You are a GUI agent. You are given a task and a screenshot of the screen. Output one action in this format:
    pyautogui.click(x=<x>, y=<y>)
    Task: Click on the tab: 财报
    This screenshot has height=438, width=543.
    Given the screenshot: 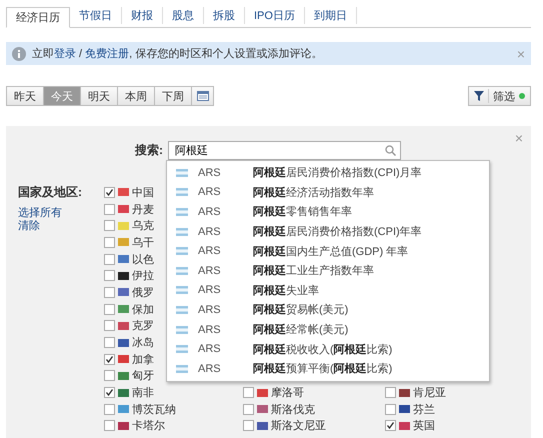 What is the action you would take?
    pyautogui.click(x=142, y=15)
    